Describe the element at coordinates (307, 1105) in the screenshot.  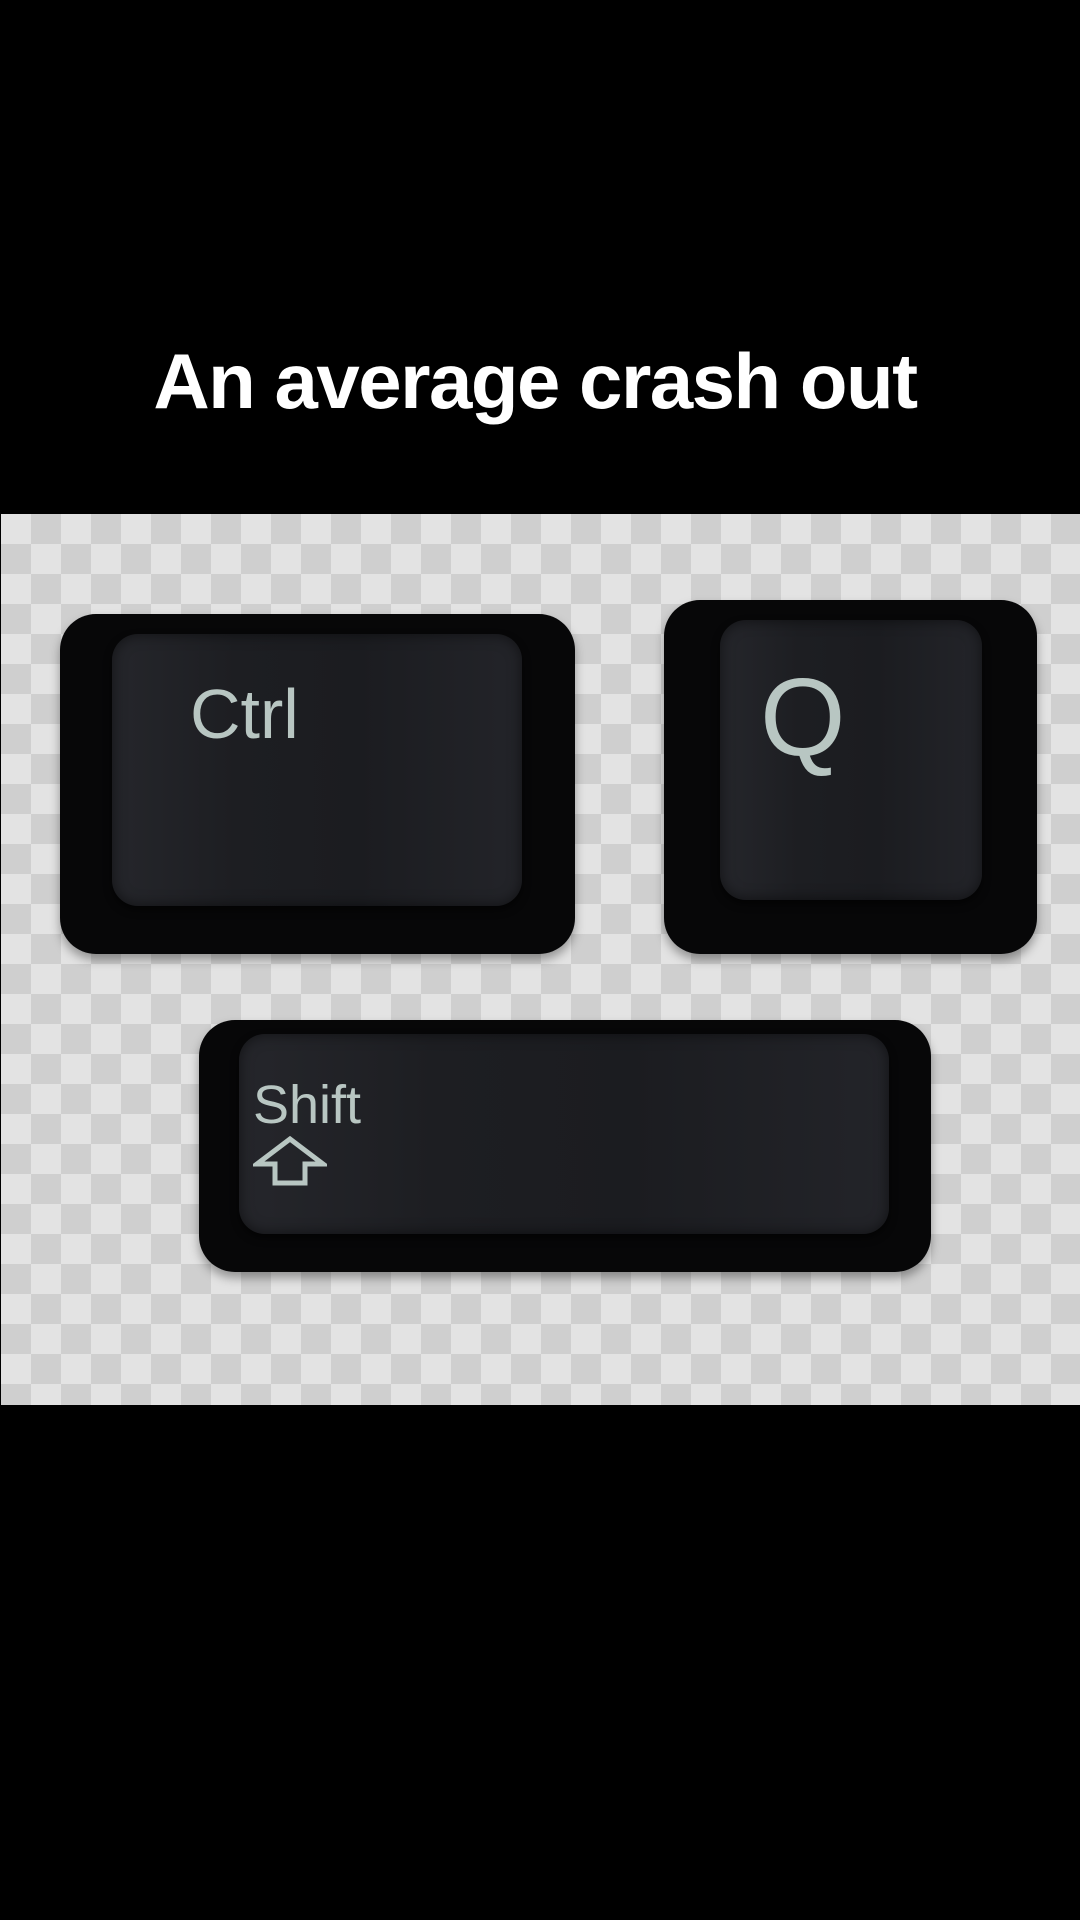
I see `shift-key-label: Shift` at that location.